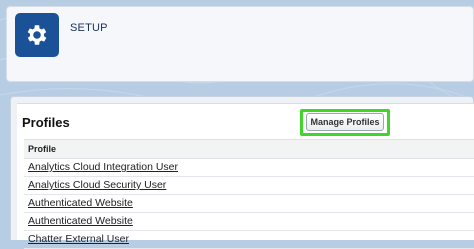 The width and height of the screenshot is (474, 249). What do you see at coordinates (249, 240) in the screenshot?
I see `table-row: Chatter External User` at bounding box center [249, 240].